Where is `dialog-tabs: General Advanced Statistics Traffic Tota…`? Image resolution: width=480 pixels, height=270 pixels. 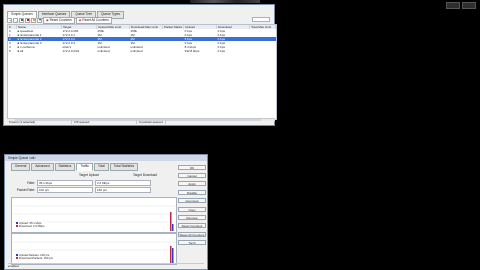 dialog-tabs: General Advanced Statistics Traffic Tota… is located at coordinates (75, 167).